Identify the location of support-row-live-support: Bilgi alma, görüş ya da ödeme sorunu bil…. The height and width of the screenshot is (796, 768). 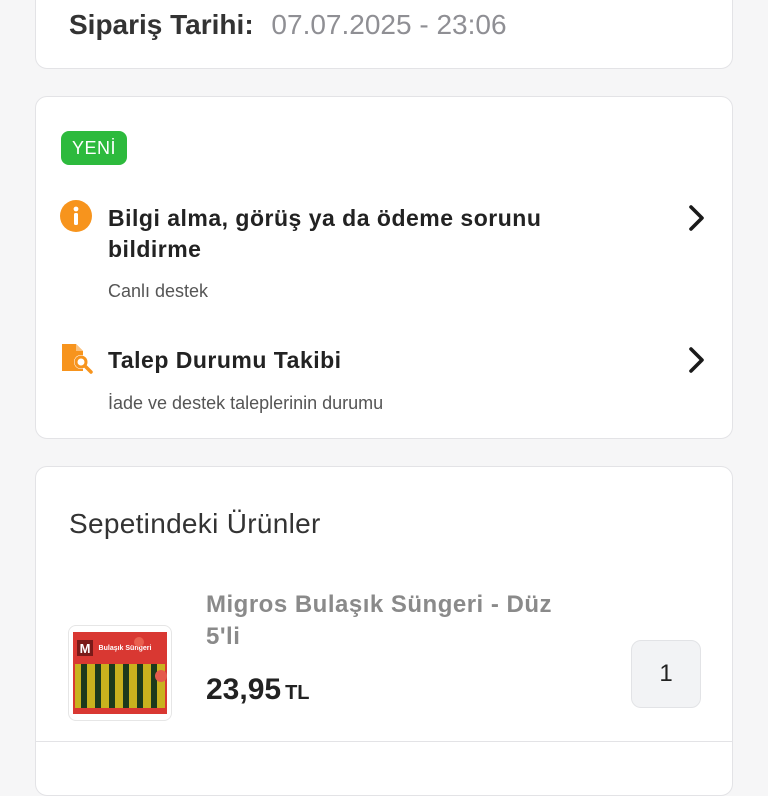
(384, 254).